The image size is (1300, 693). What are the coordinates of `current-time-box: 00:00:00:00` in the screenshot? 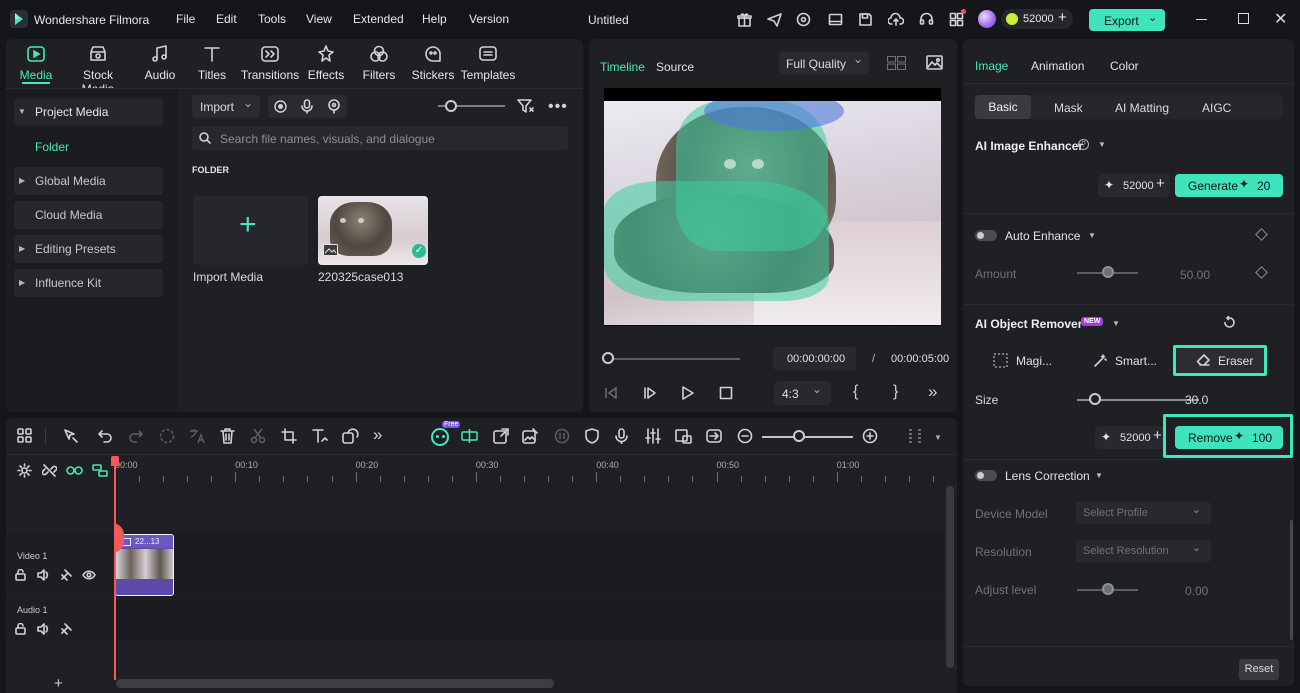 It's located at (814, 358).